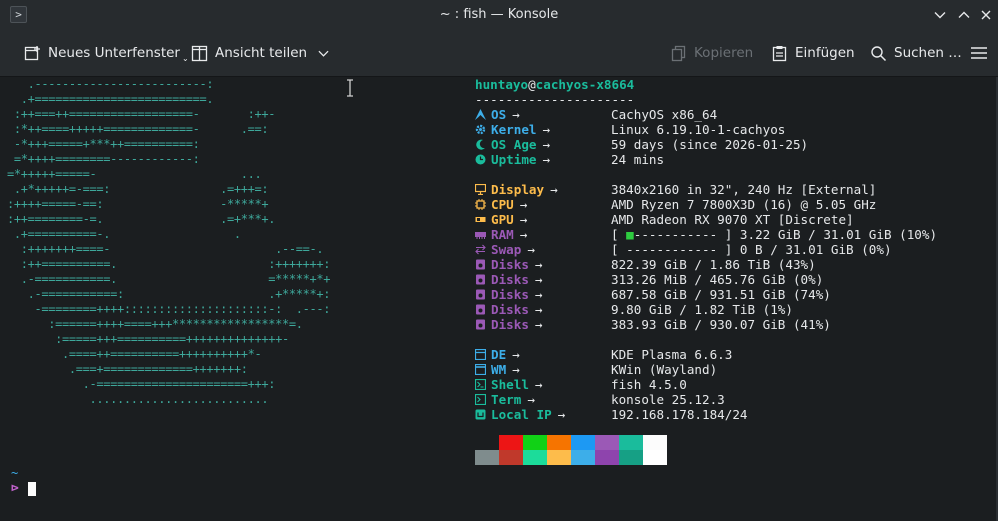  I want to click on info-key: RAM, so click(502, 234).